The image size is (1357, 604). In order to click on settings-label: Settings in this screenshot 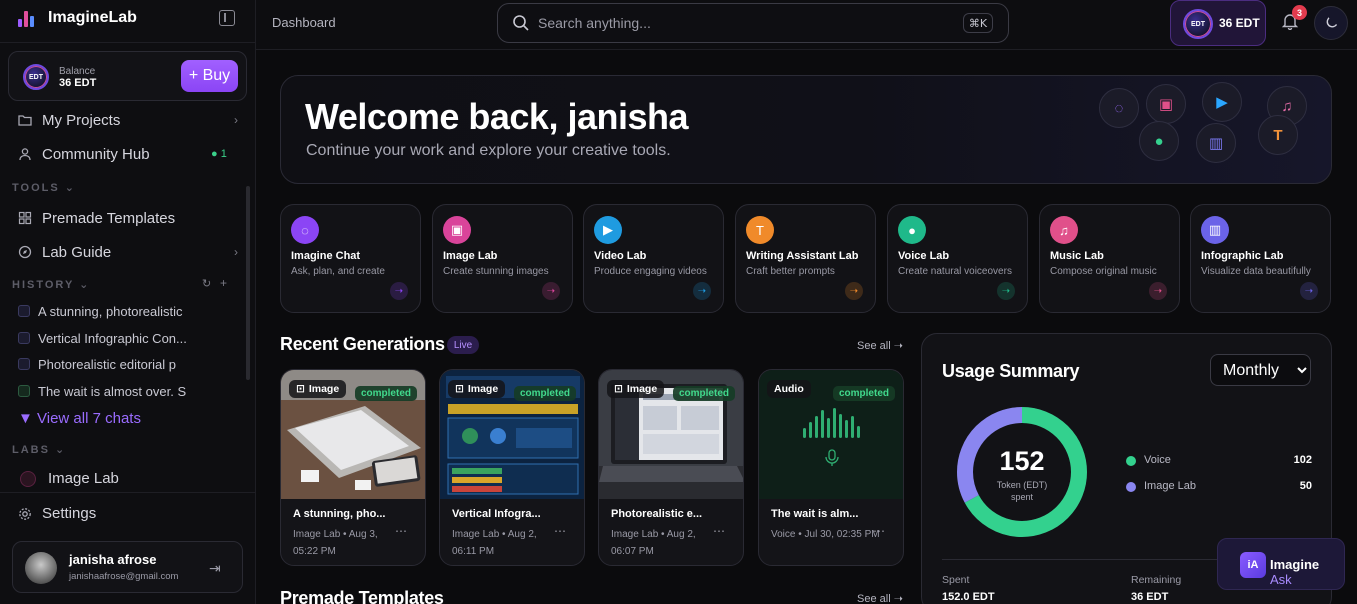, I will do `click(69, 513)`.